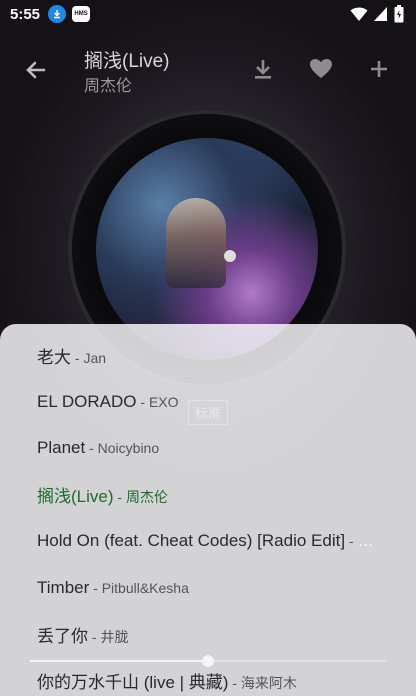 This screenshot has height=696, width=416. I want to click on playlist-item-title: Timber, so click(63, 587).